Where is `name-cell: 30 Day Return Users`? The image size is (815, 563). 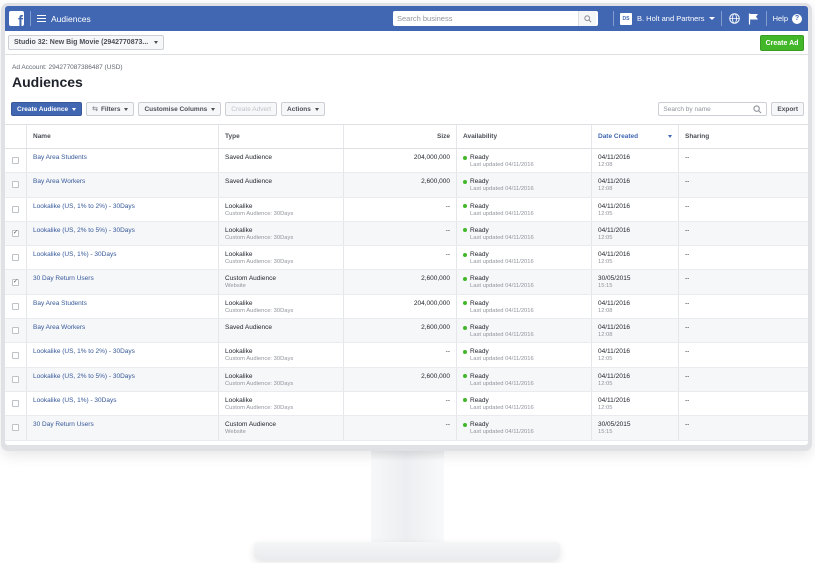 name-cell: 30 Day Return Users is located at coordinates (123, 428).